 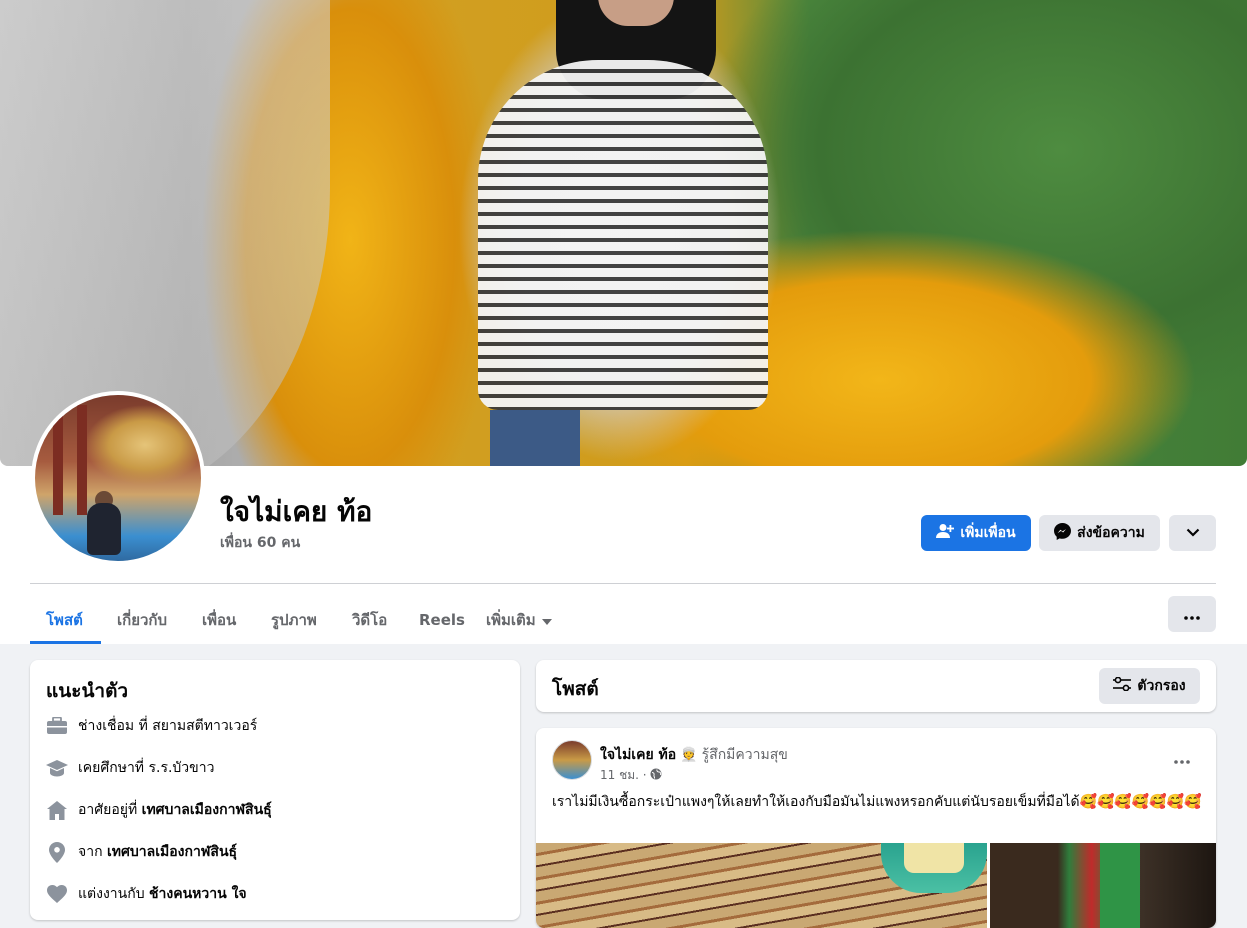 What do you see at coordinates (146, 768) in the screenshot?
I see `intro-education-text: เคยศึกษาที่ ร.ร.บัวขาว` at bounding box center [146, 768].